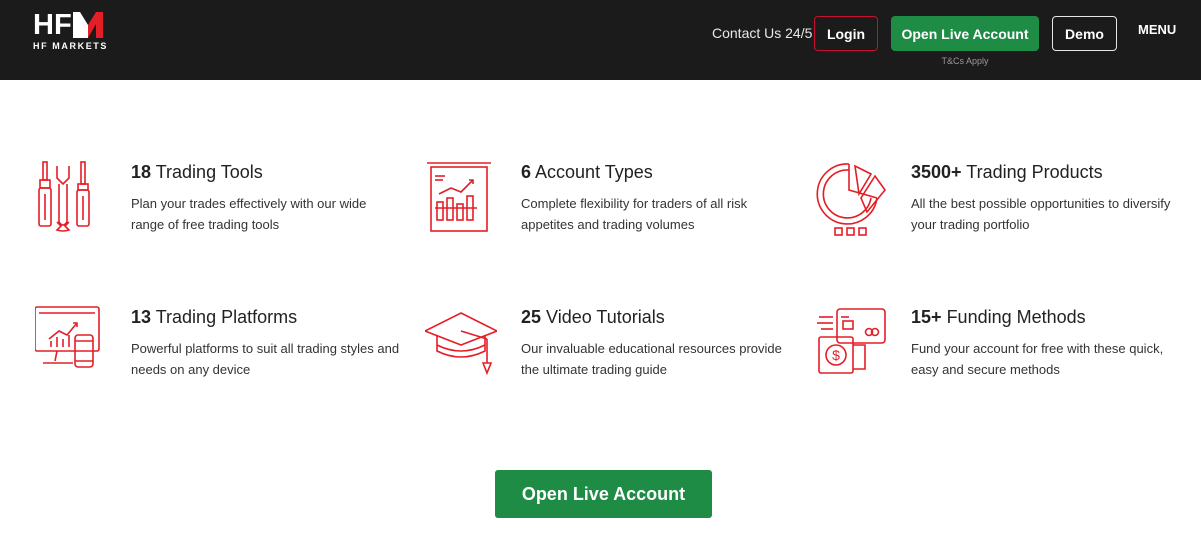  I want to click on logo-subtitle: HF MARKETS, so click(70, 46).